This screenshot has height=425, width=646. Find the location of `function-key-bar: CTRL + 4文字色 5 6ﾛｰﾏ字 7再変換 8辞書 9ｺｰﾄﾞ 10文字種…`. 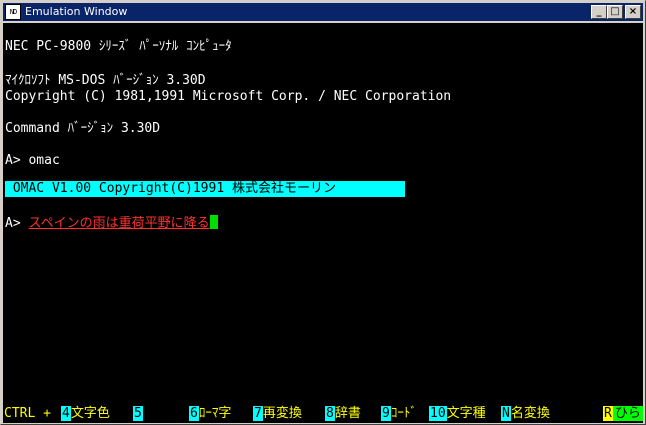

function-key-bar: CTRL + 4文字色 5 6ﾛｰﾏ字 7再変換 8辞書 9ｺｰﾄﾞ 10文字種… is located at coordinates (323, 414).